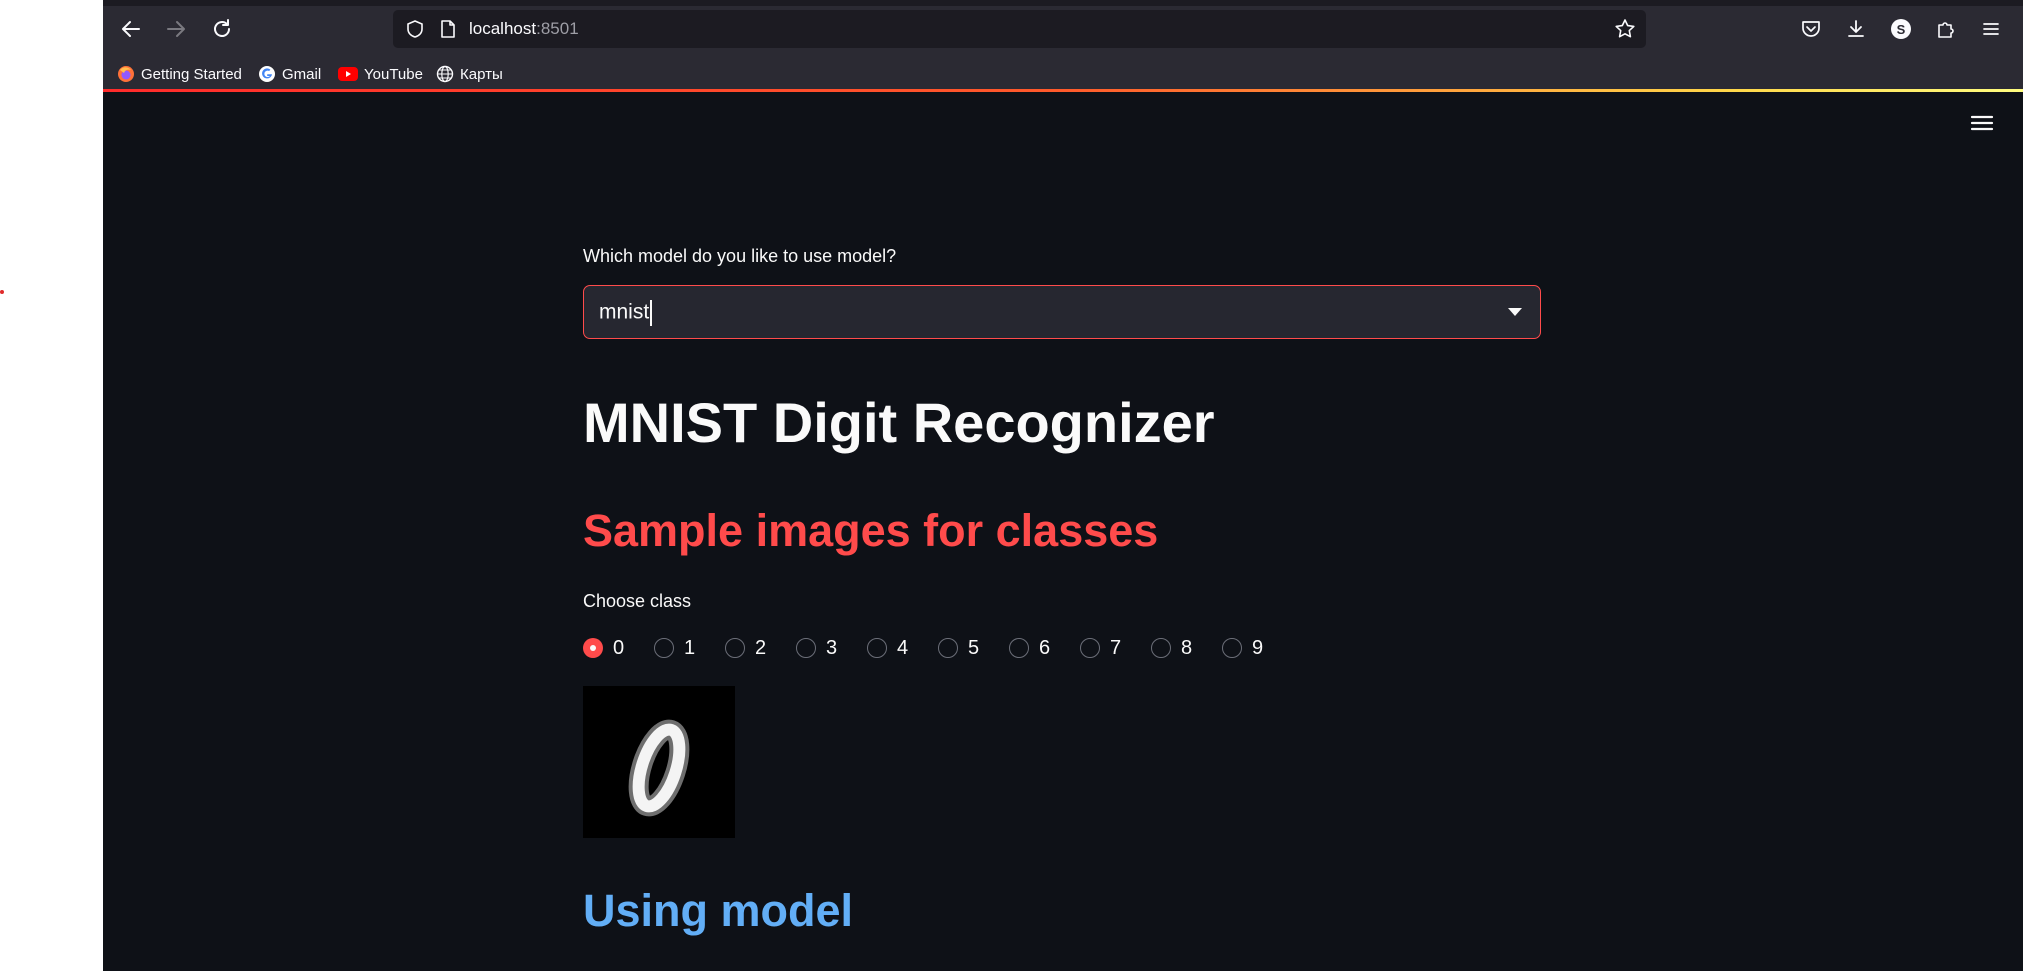 The height and width of the screenshot is (971, 2023). What do you see at coordinates (1063, 3) in the screenshot?
I see `tab-strip` at bounding box center [1063, 3].